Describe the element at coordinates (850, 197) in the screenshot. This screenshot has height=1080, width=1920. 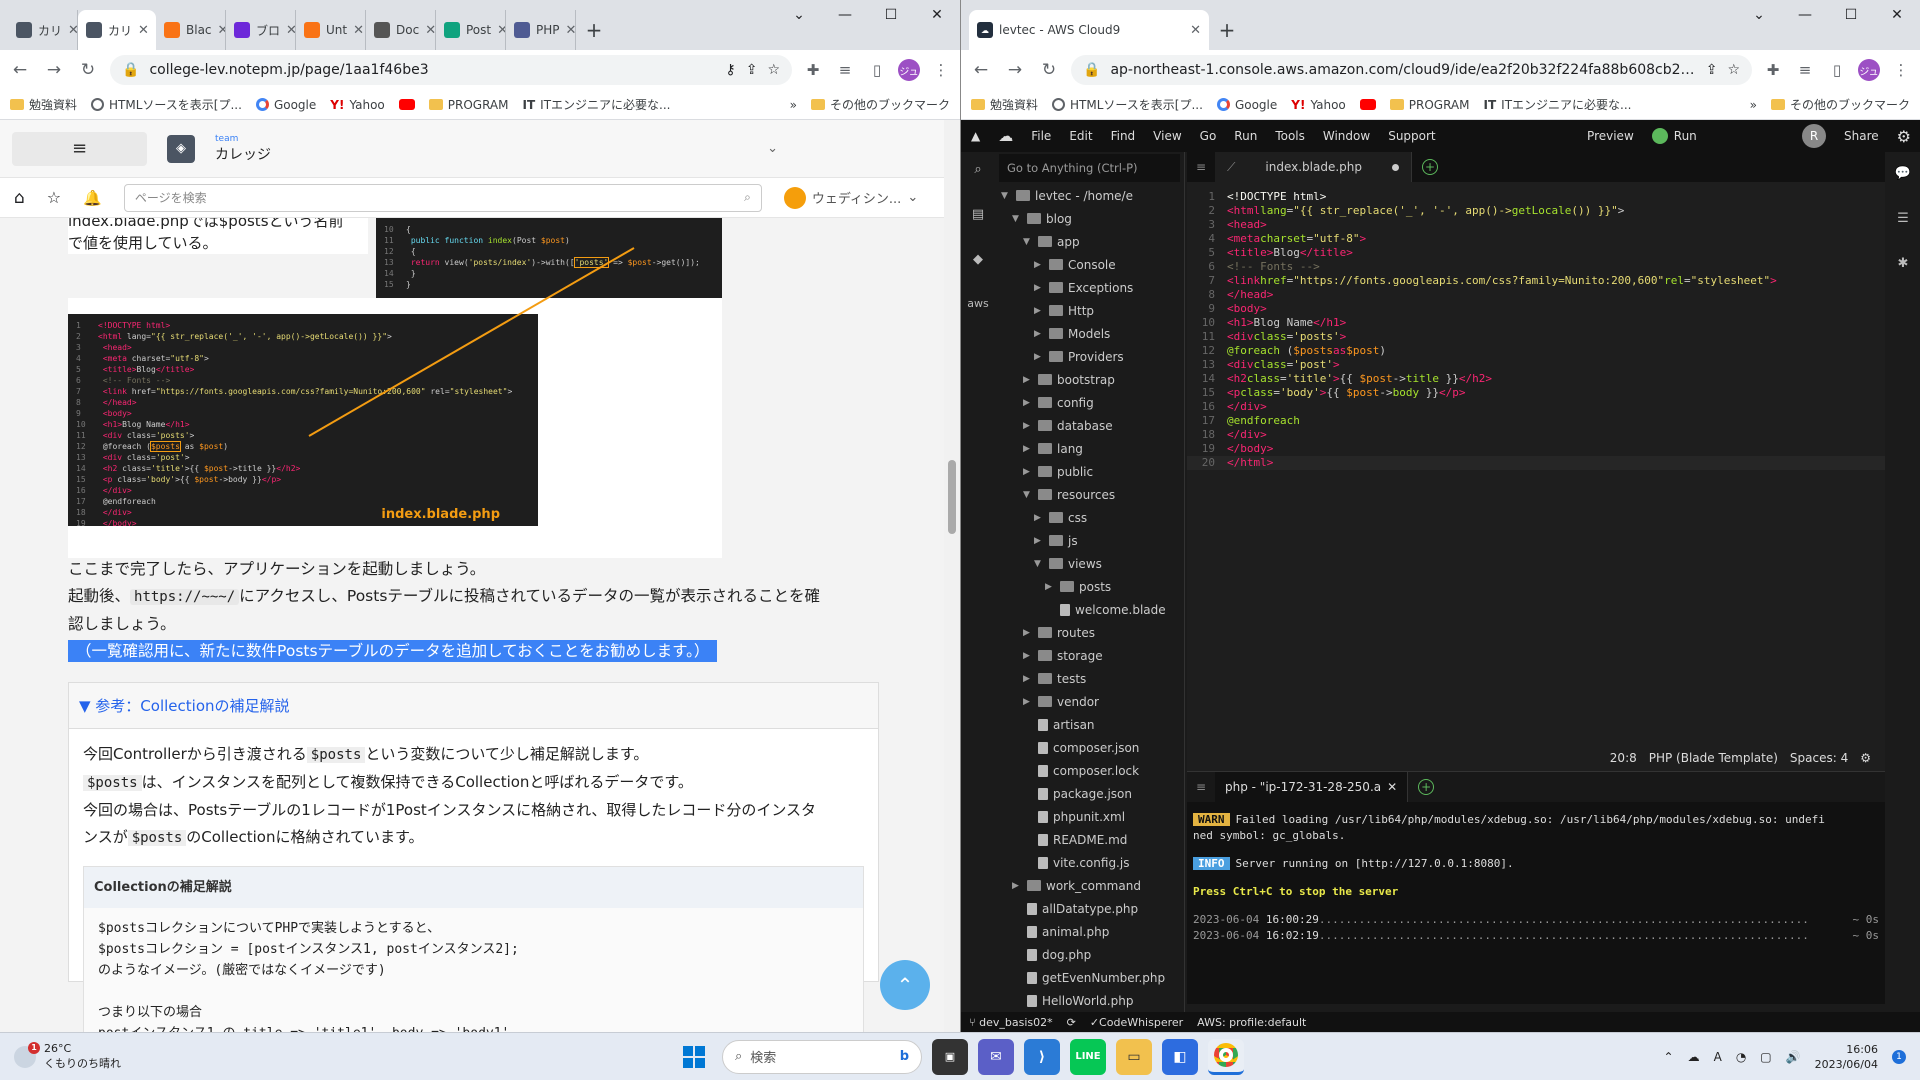
I see `user-menu: ウェディシン... ⌄` at that location.